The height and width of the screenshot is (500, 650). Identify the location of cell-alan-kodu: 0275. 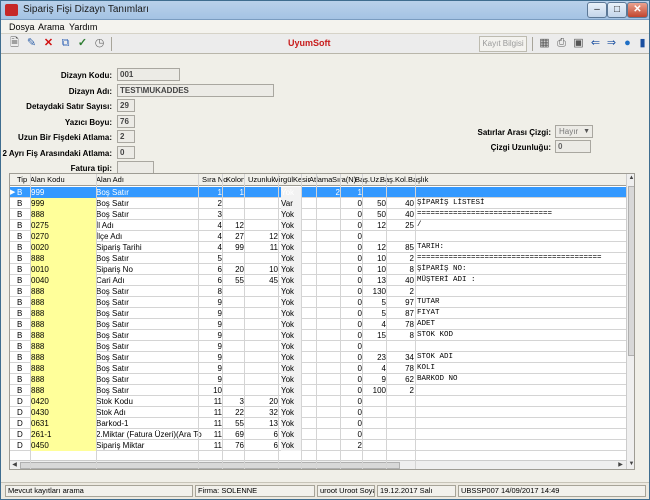
(63, 225).